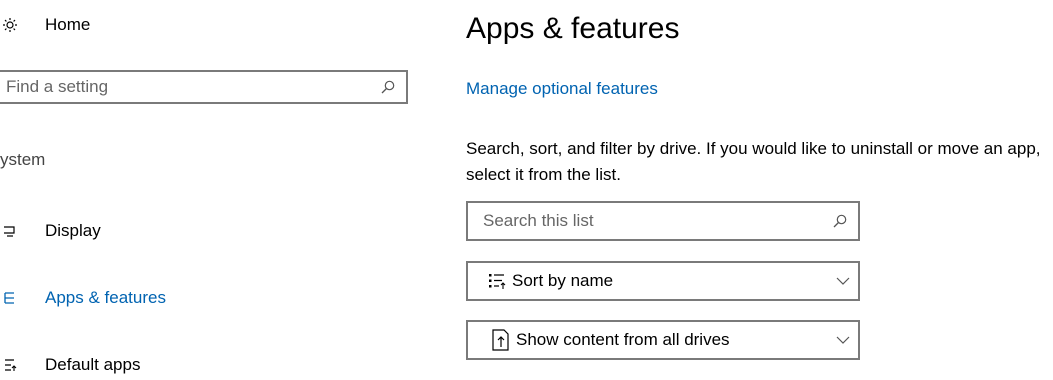 The image size is (1053, 380). Describe the element at coordinates (10, 298) in the screenshot. I see `apps-features-icon` at that location.